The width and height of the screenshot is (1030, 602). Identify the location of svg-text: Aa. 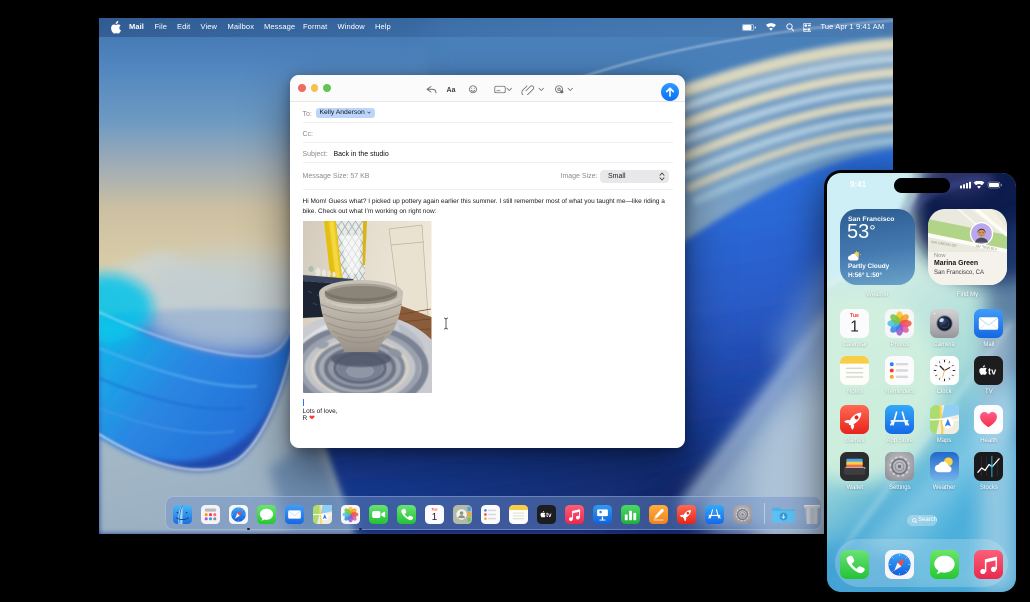
(451, 89).